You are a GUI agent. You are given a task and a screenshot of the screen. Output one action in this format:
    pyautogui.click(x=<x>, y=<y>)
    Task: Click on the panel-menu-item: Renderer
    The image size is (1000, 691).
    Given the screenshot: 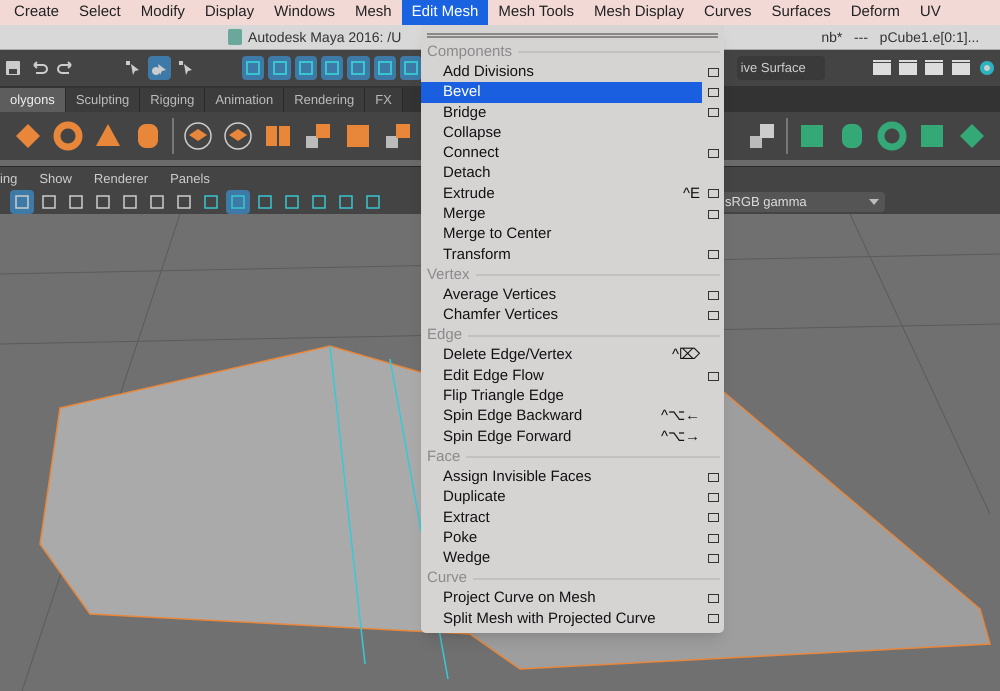 What is the action you would take?
    pyautogui.click(x=121, y=178)
    